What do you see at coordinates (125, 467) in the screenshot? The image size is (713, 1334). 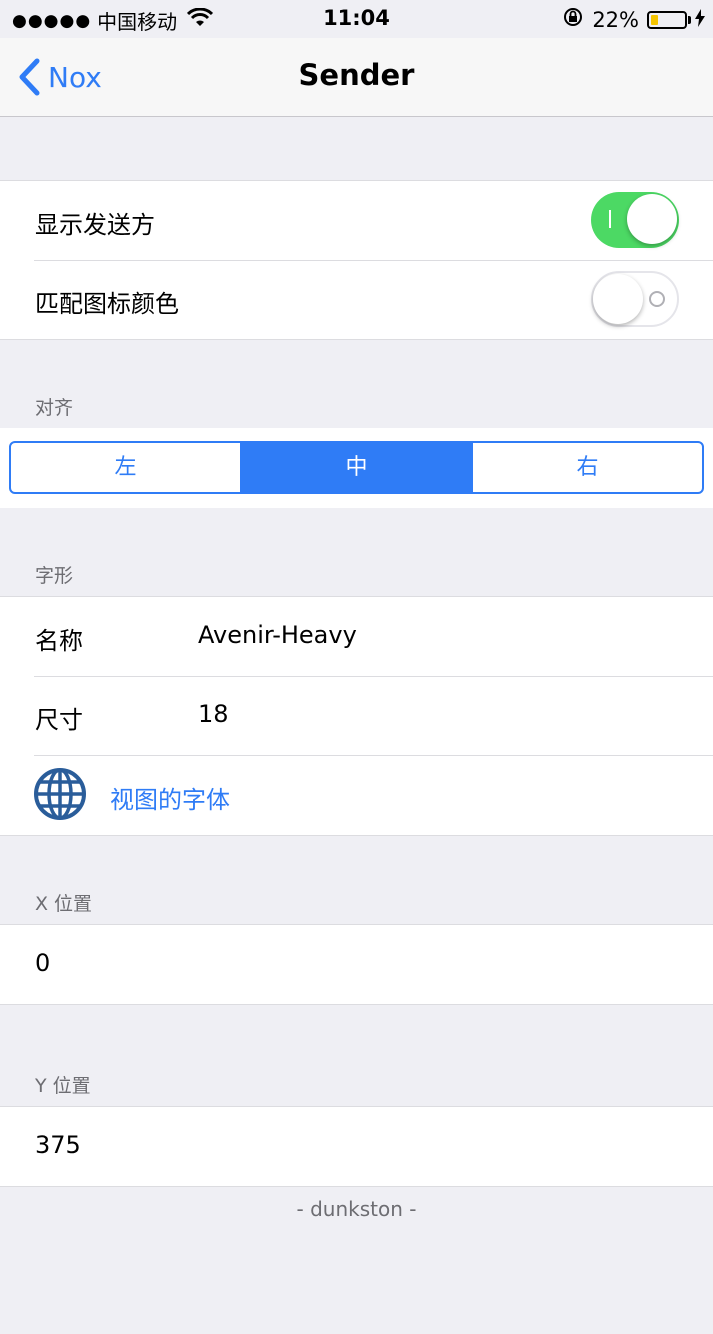 I see `segment-left: 左` at bounding box center [125, 467].